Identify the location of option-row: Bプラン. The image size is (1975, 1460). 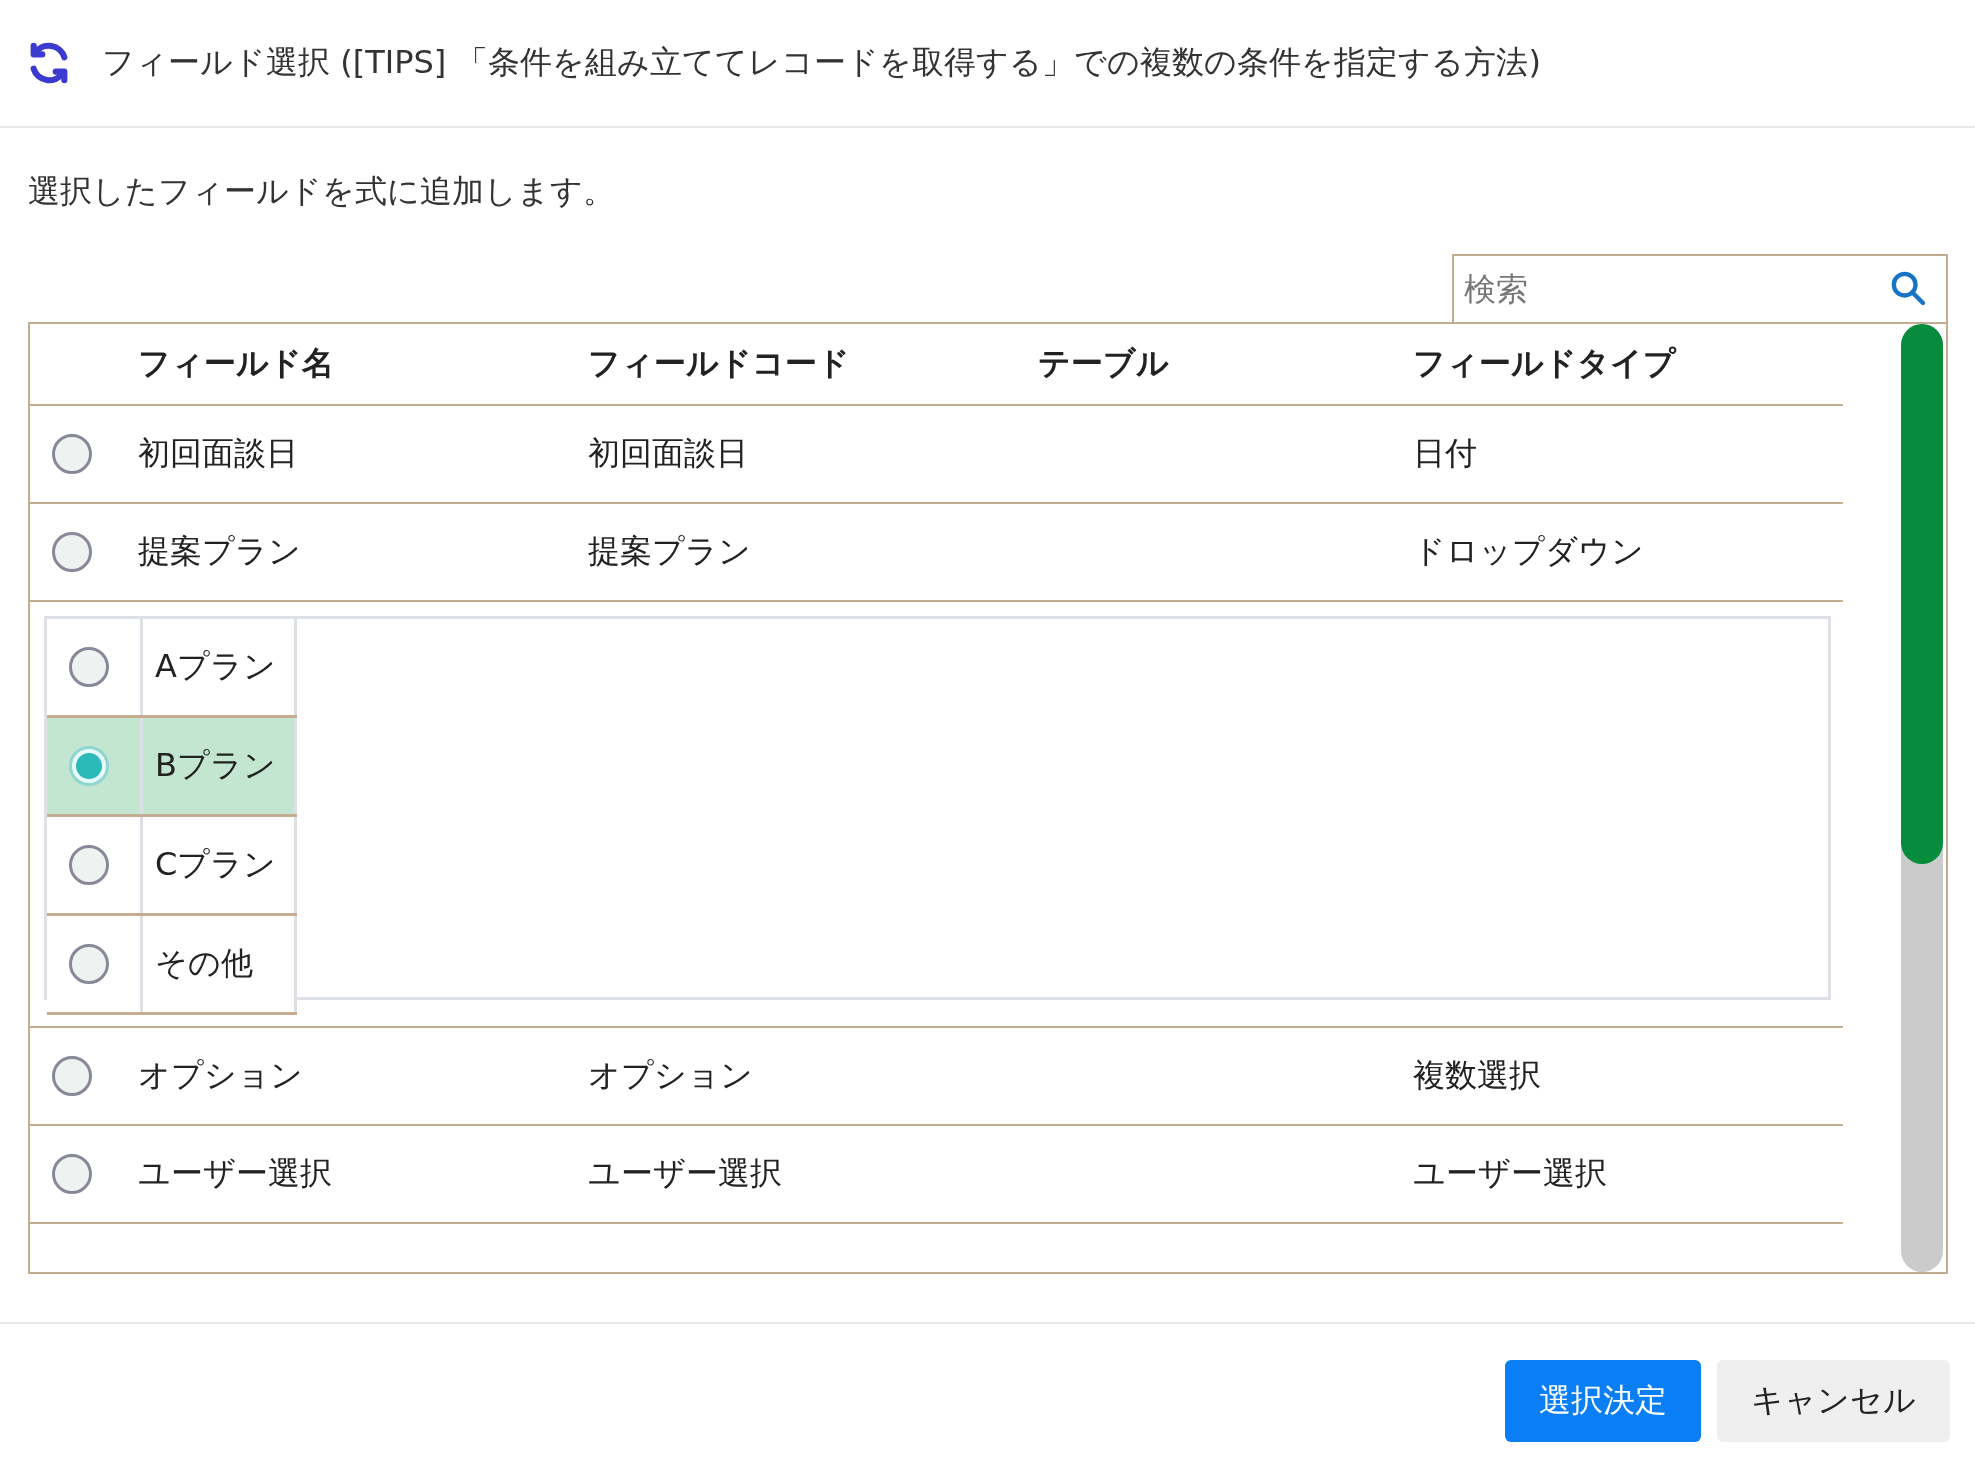
(172, 767).